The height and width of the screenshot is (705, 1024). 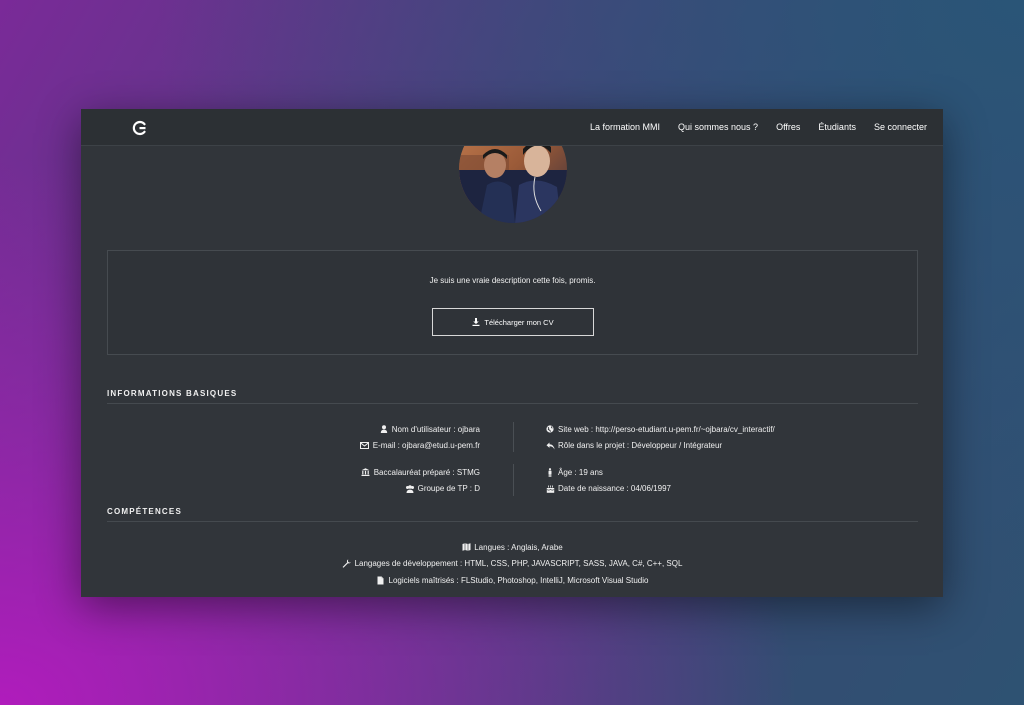 What do you see at coordinates (426, 446) in the screenshot?
I see `email-text: E-mail : ojbara@etud.u-pem.fr` at bounding box center [426, 446].